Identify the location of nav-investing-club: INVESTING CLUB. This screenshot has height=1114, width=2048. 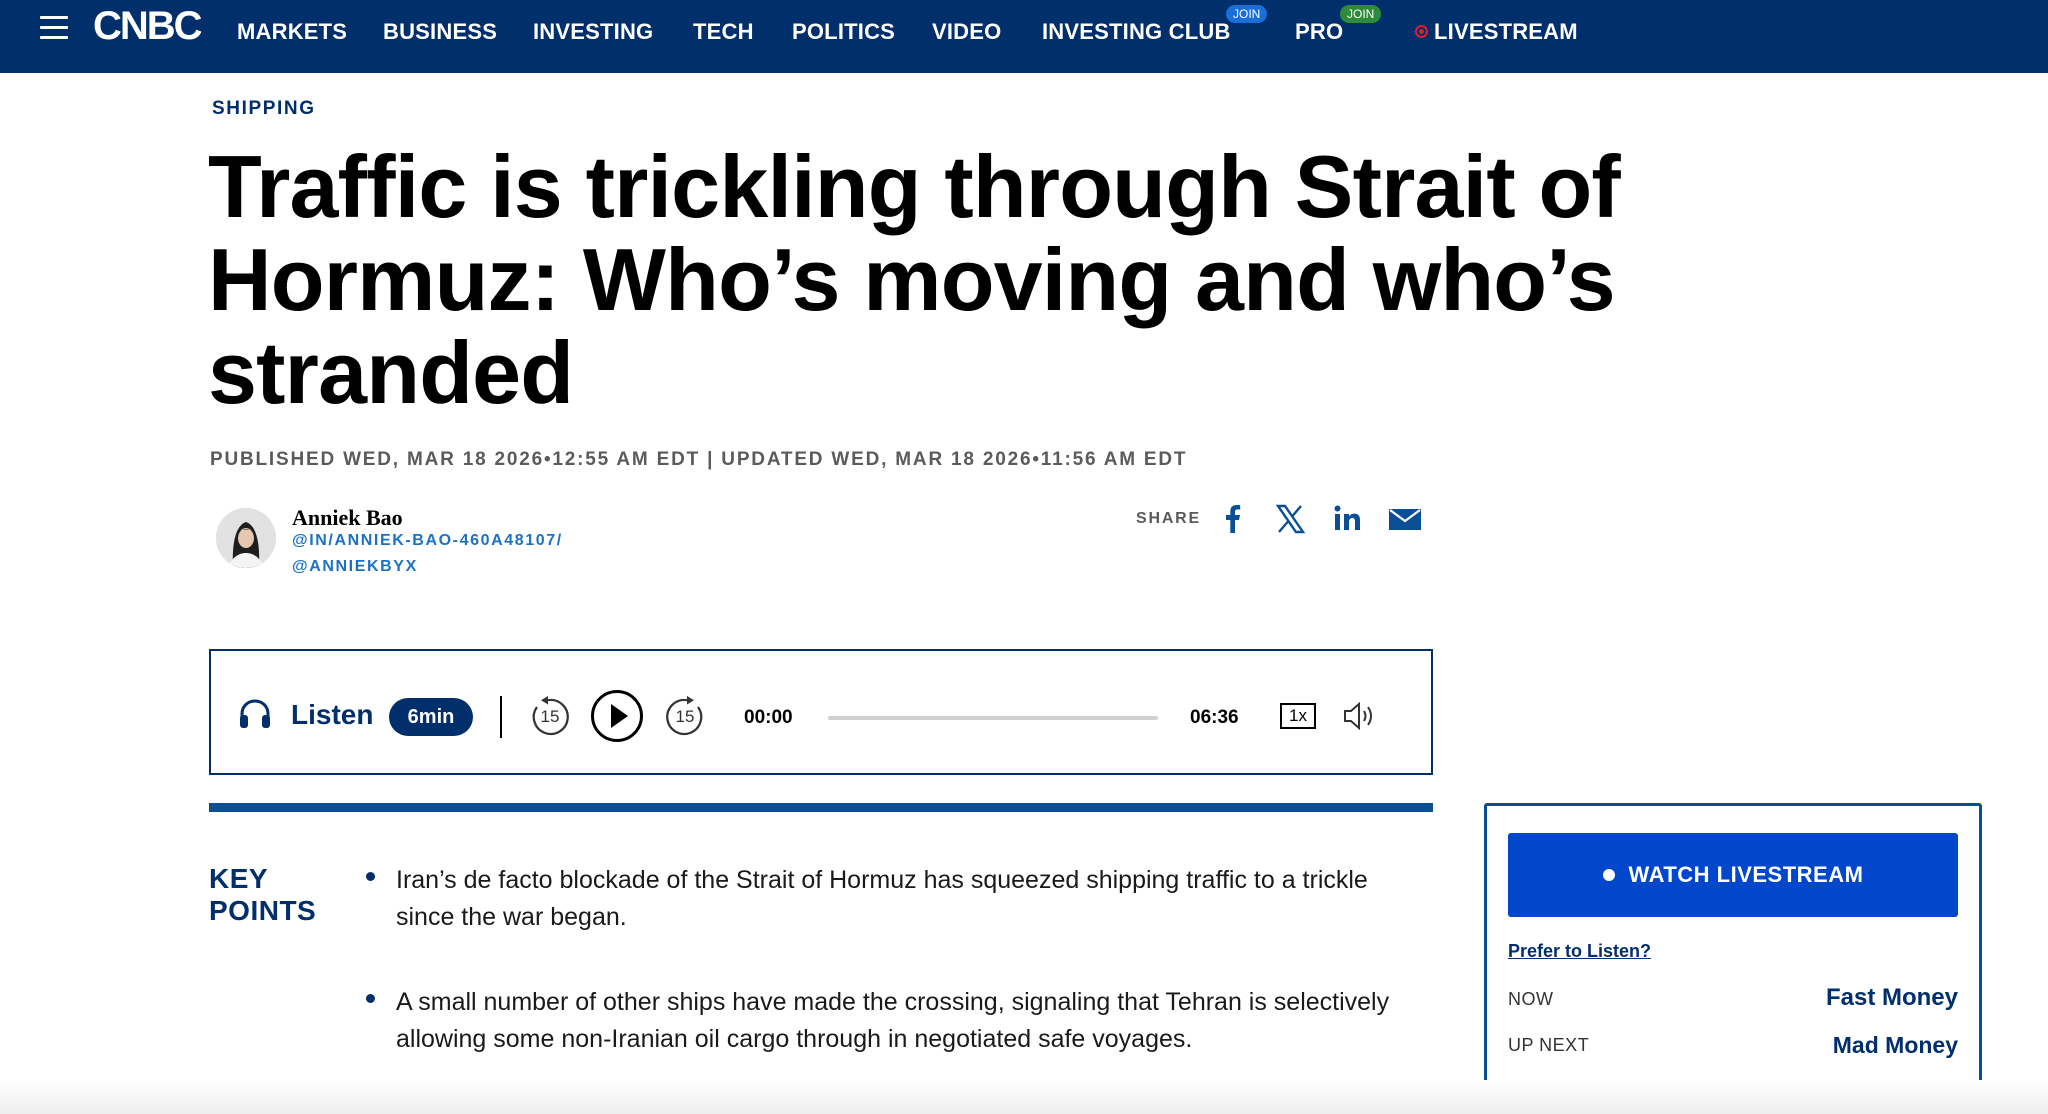
(1136, 32).